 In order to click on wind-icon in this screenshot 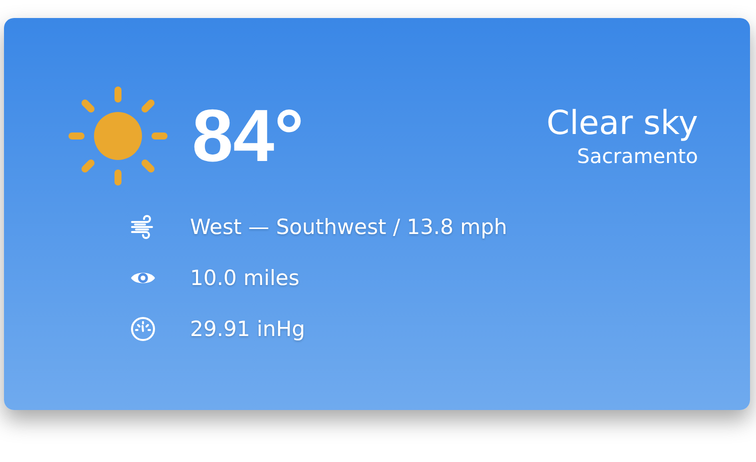, I will do `click(143, 227)`.